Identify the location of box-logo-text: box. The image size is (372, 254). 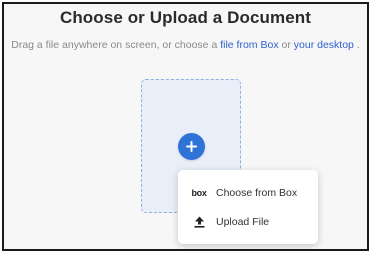
(199, 193).